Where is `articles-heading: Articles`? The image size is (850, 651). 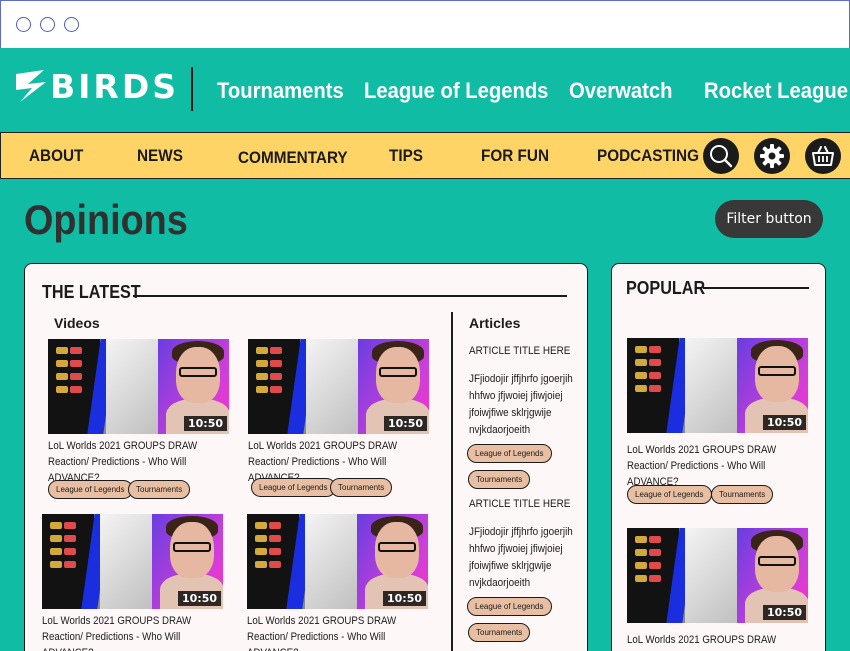 articles-heading: Articles is located at coordinates (495, 323).